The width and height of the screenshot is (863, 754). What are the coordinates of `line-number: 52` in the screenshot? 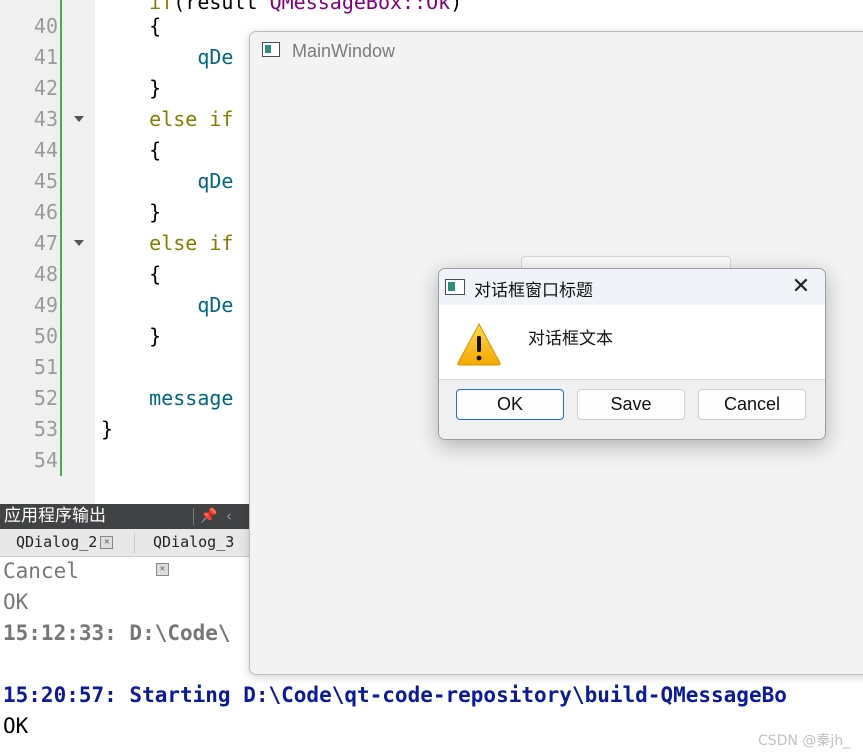 It's located at (45, 398).